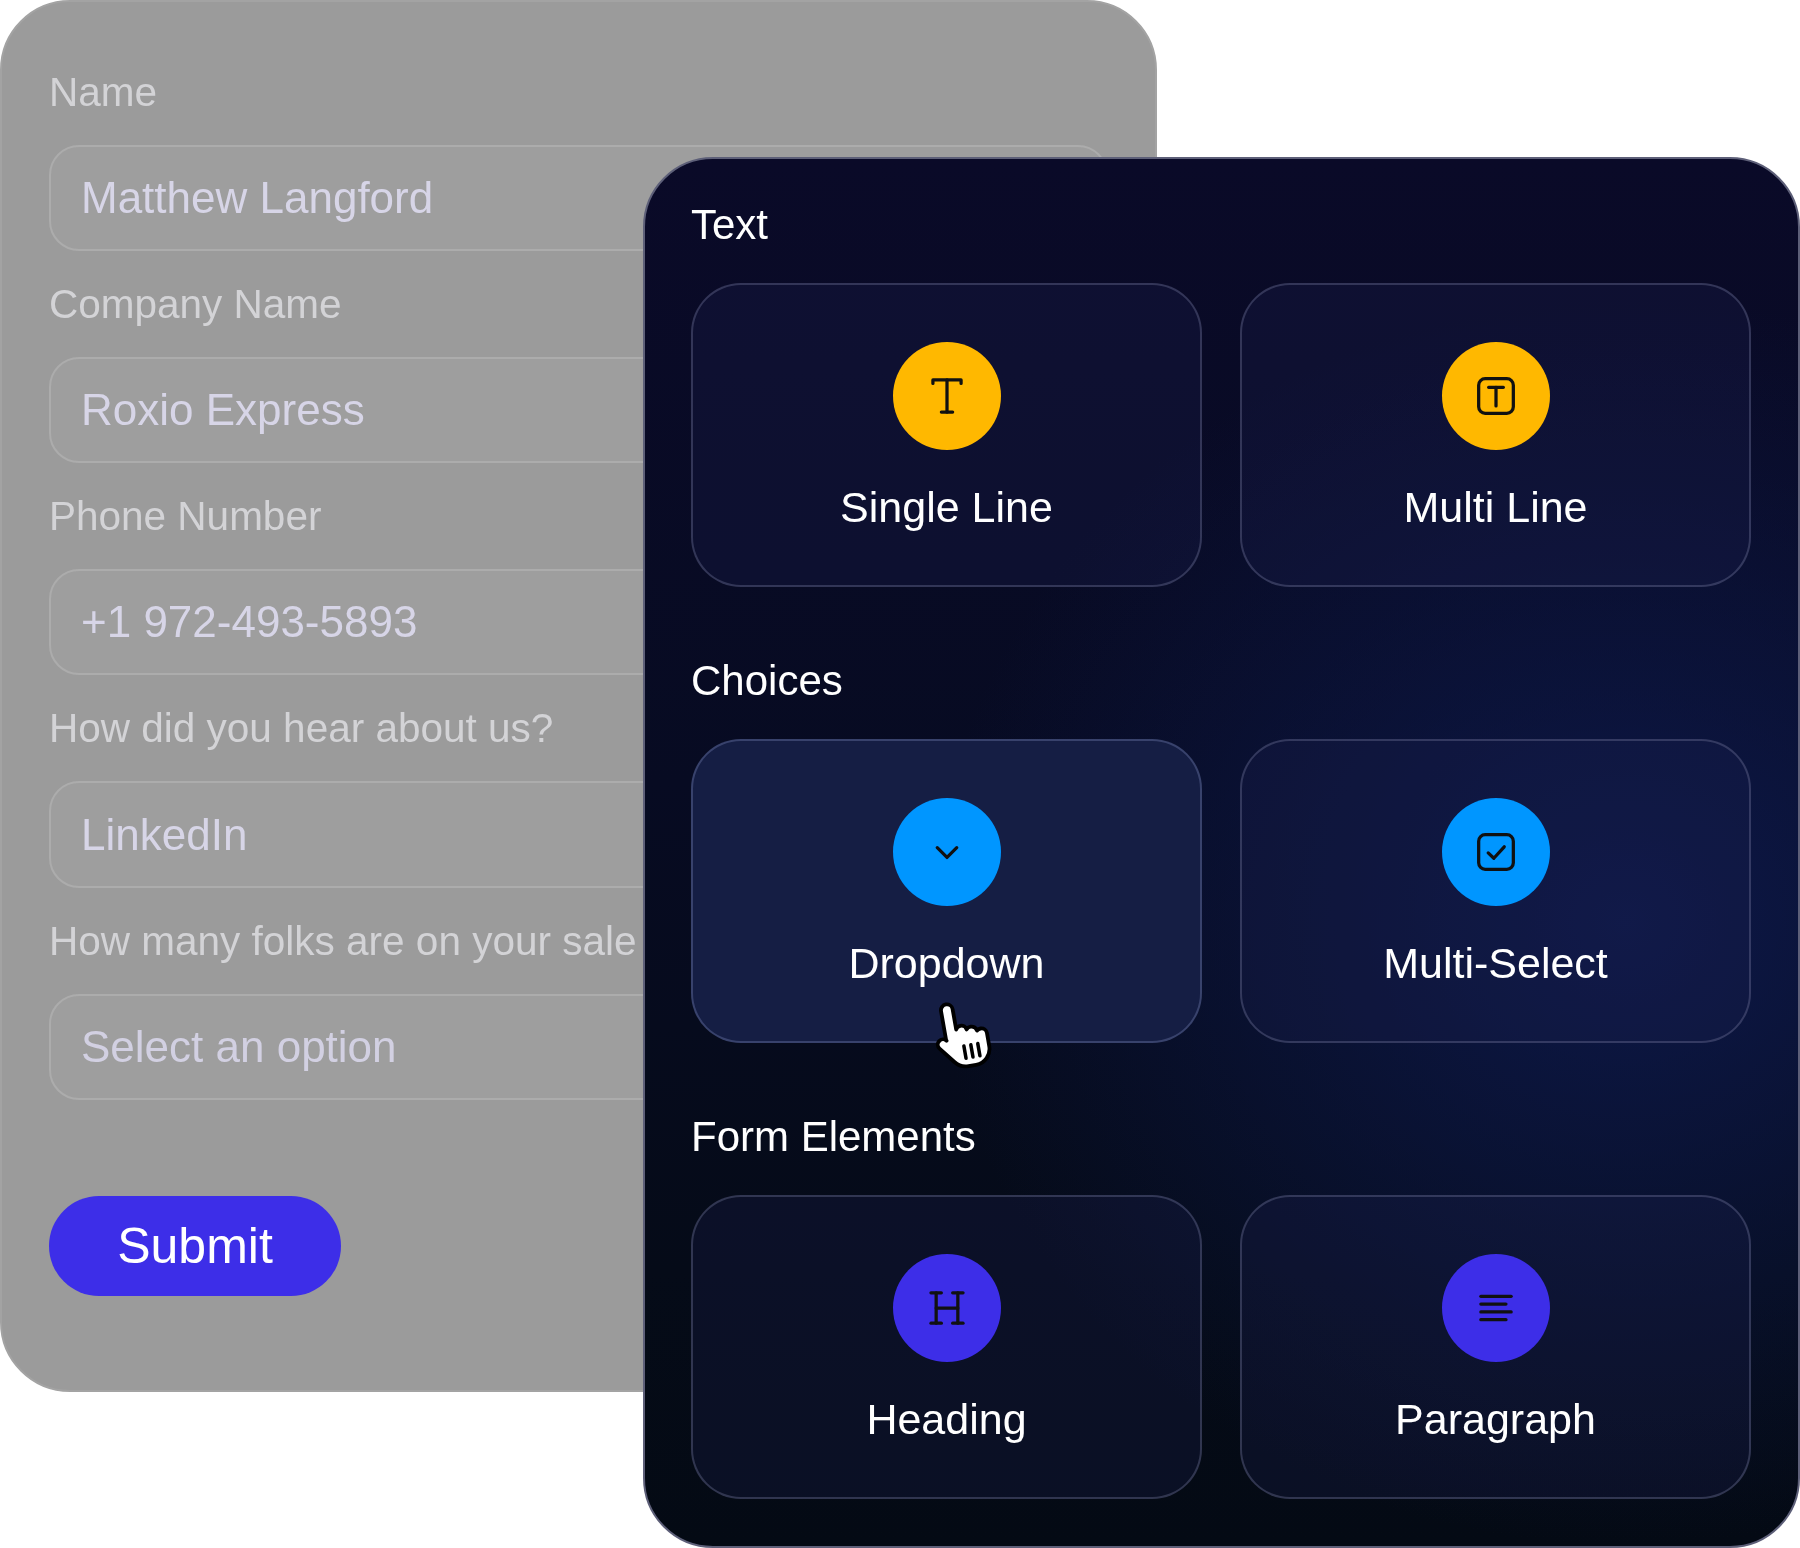  Describe the element at coordinates (1495, 891) in the screenshot. I see `field-type-card: Multi-Select` at that location.